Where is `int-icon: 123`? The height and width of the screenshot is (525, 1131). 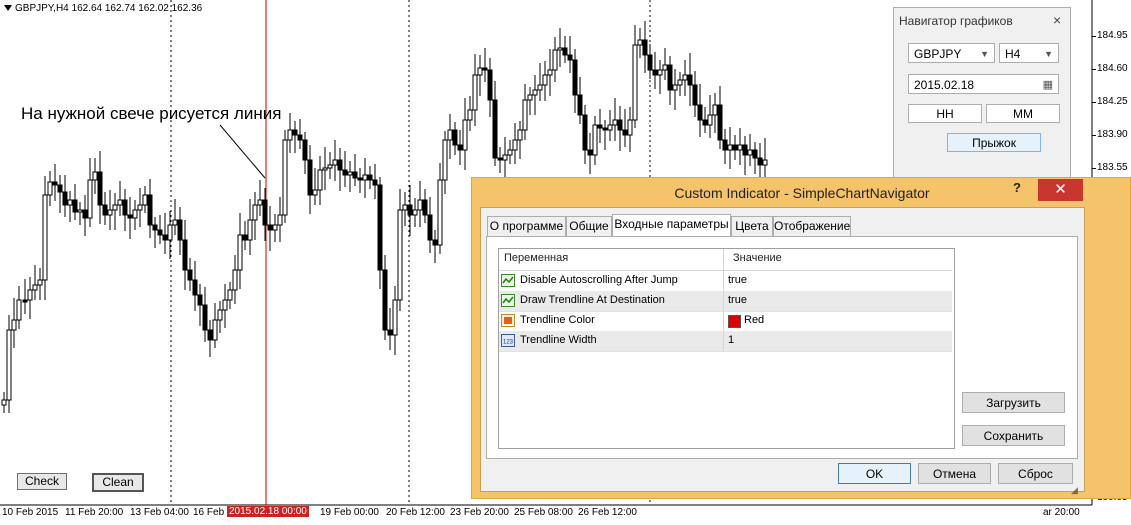 int-icon: 123 is located at coordinates (508, 340).